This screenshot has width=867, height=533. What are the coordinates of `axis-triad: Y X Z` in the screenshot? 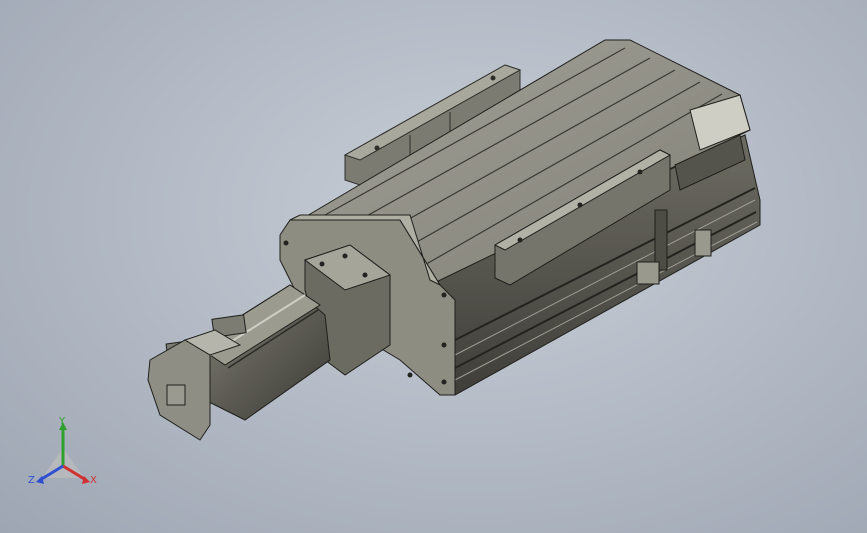 It's located at (65, 455).